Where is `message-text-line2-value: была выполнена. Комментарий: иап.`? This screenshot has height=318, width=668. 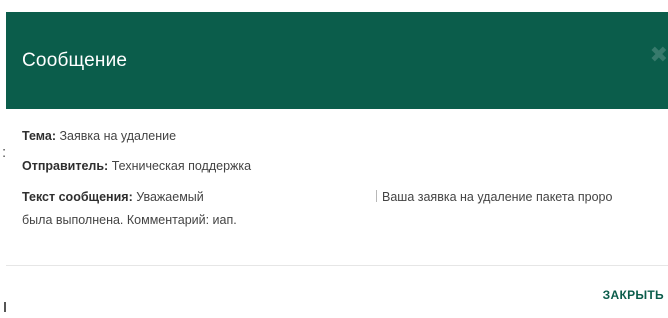 message-text-line2-value: была выполнена. Комментарий: иап. is located at coordinates (129, 220).